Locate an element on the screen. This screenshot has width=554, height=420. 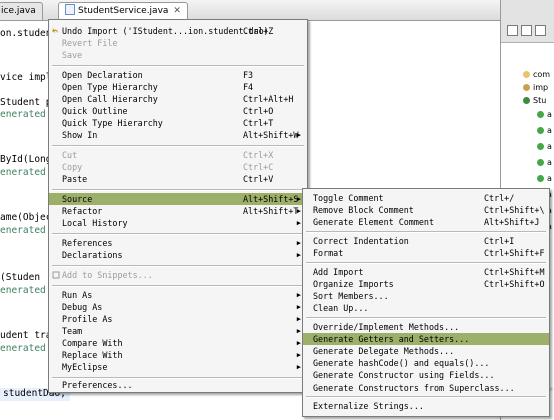
snippet-icon is located at coordinates (56, 275).